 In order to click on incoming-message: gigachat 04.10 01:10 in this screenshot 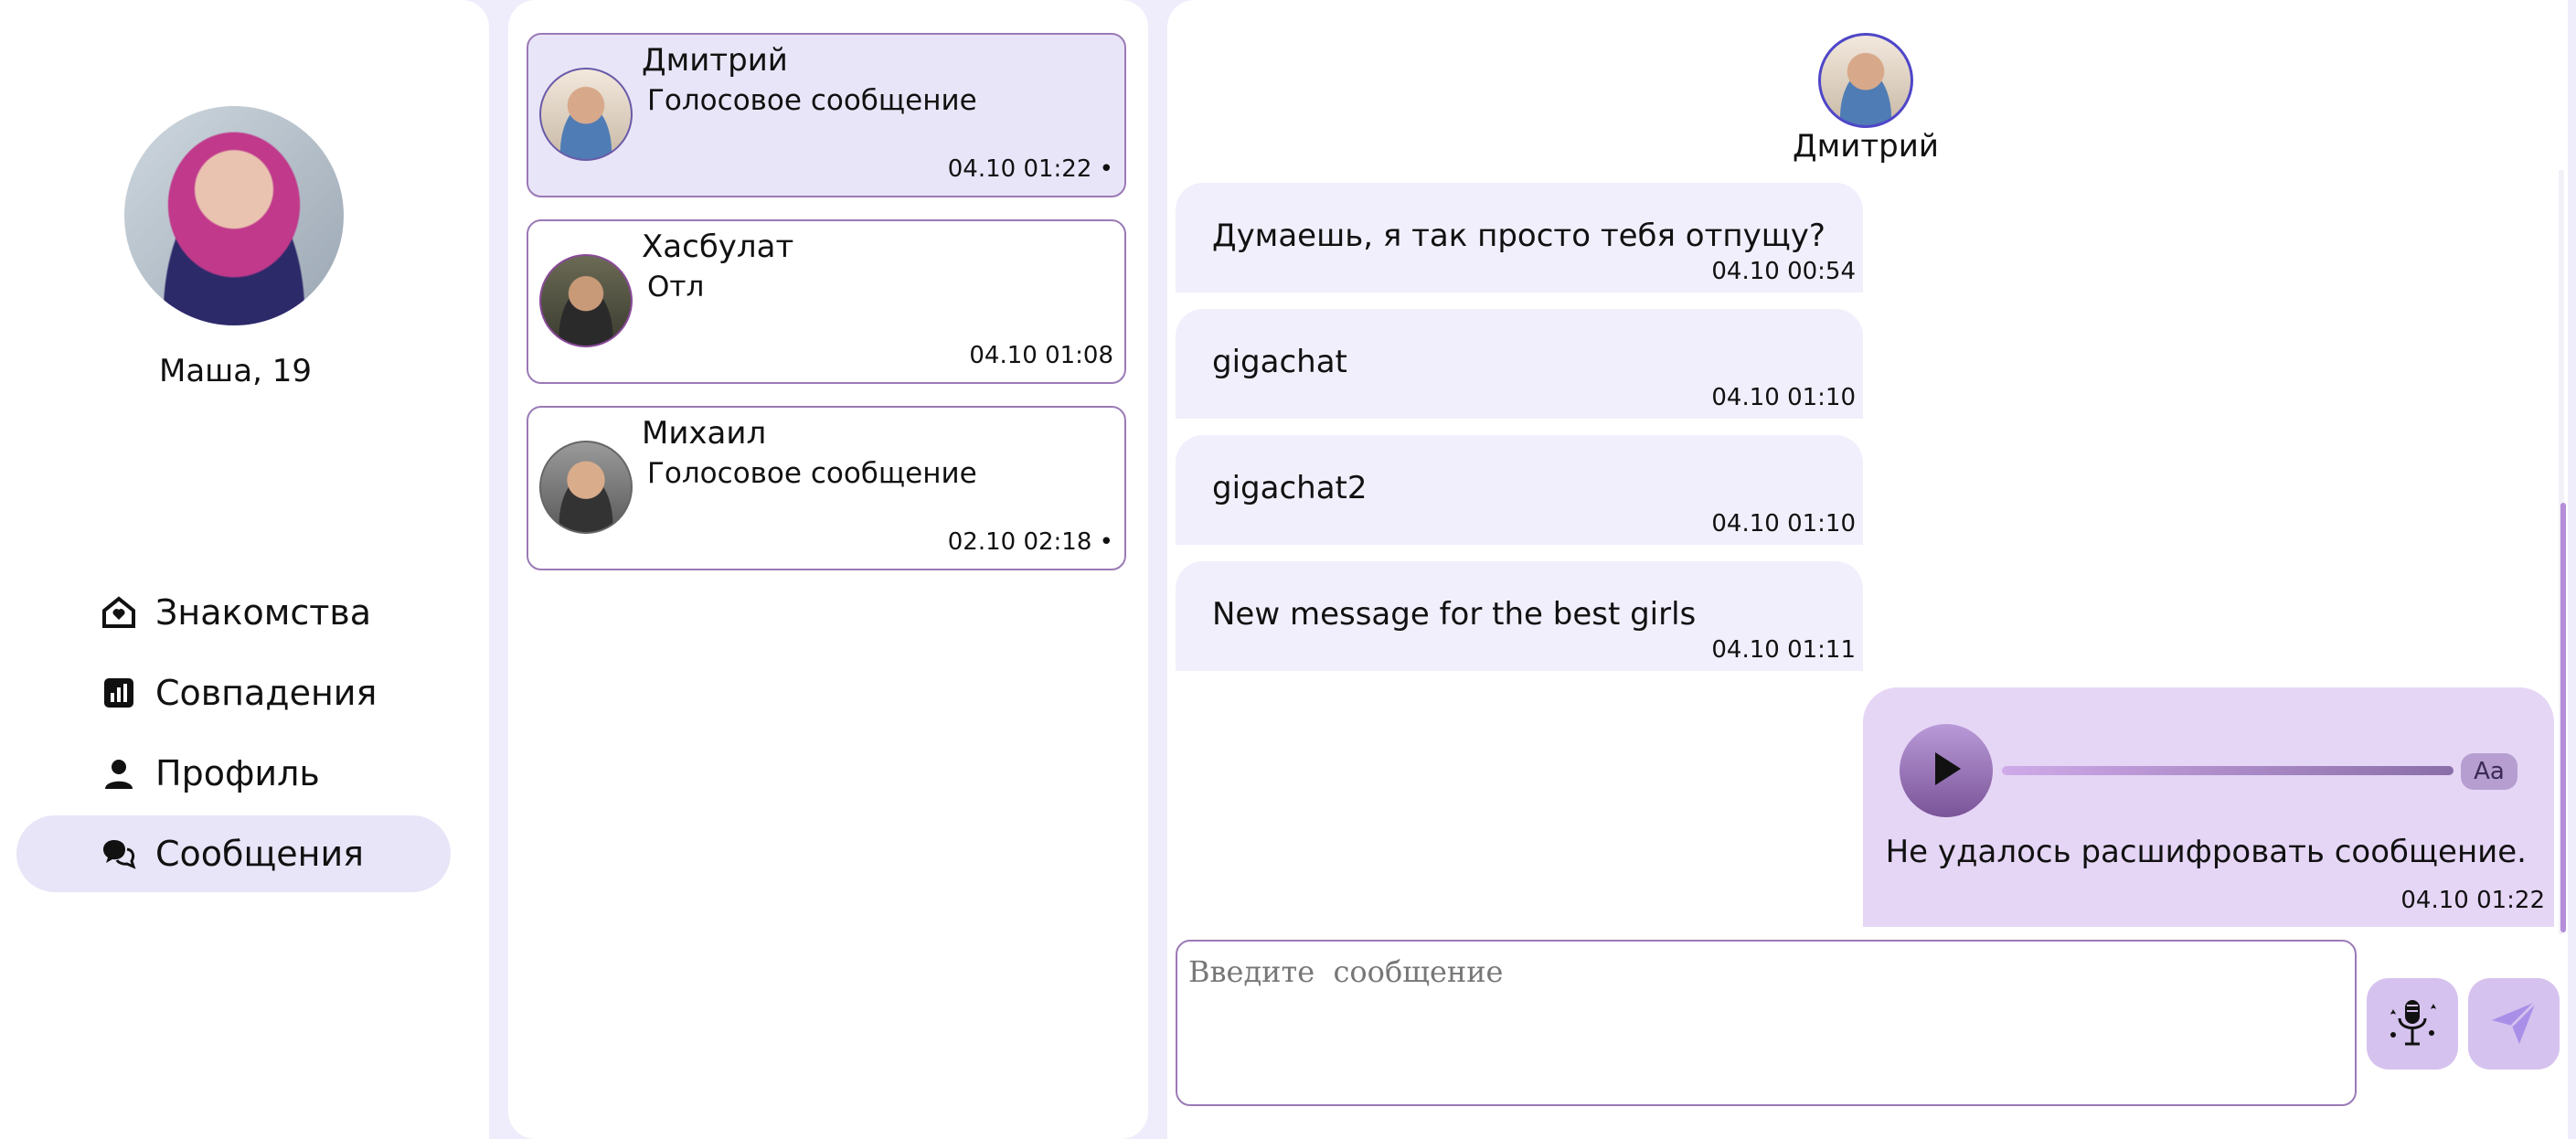, I will do `click(1519, 364)`.